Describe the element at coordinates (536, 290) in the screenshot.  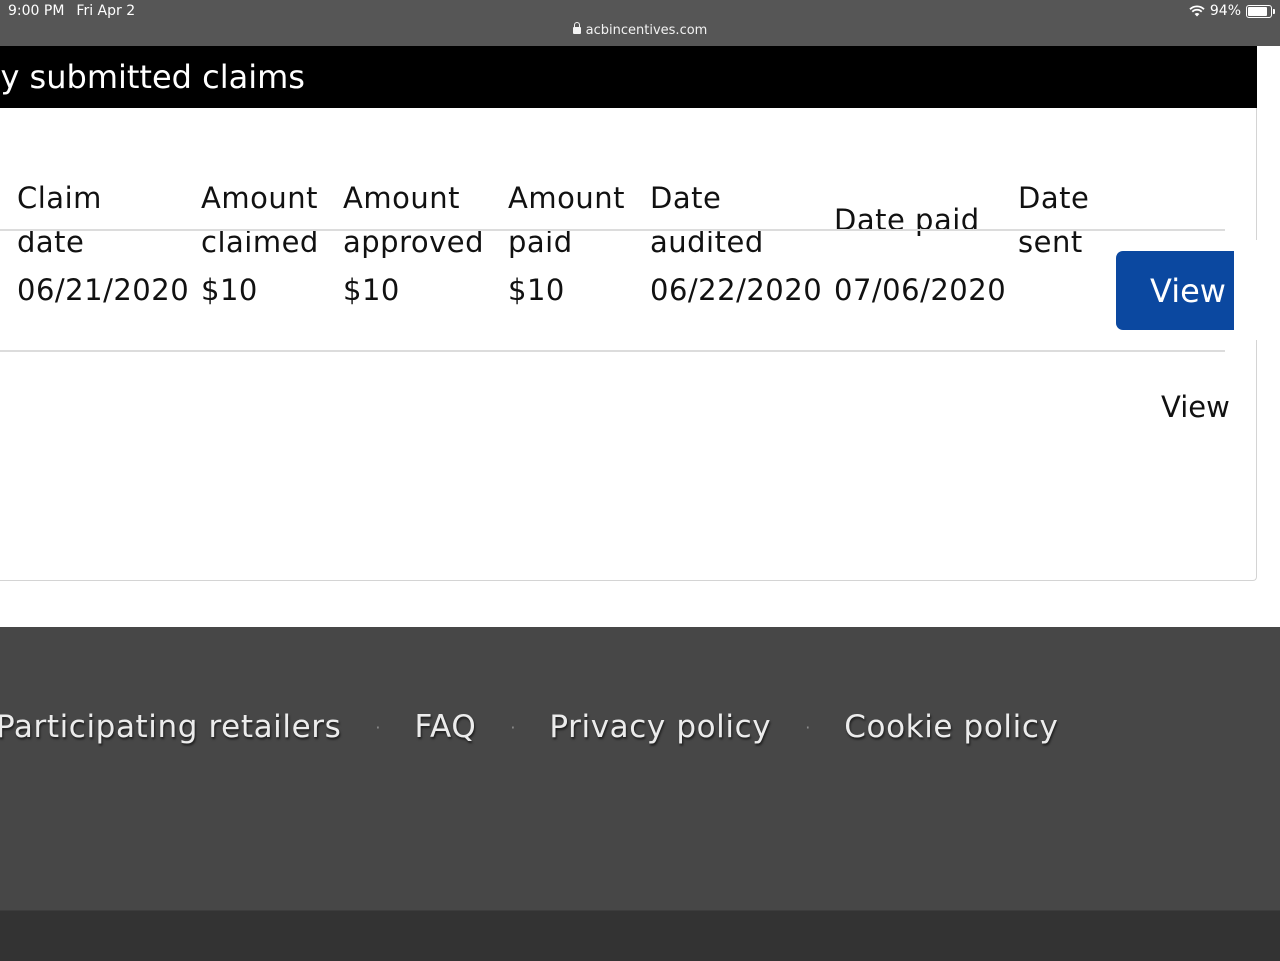
I see `cell-amount-paid: $10` at that location.